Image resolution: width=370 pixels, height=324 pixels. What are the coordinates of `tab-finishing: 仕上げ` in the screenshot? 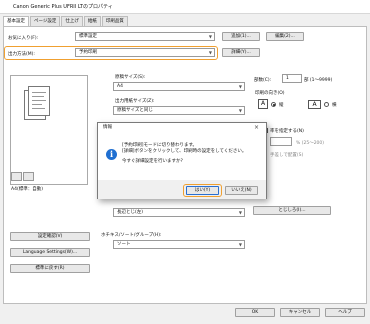 It's located at (72, 21).